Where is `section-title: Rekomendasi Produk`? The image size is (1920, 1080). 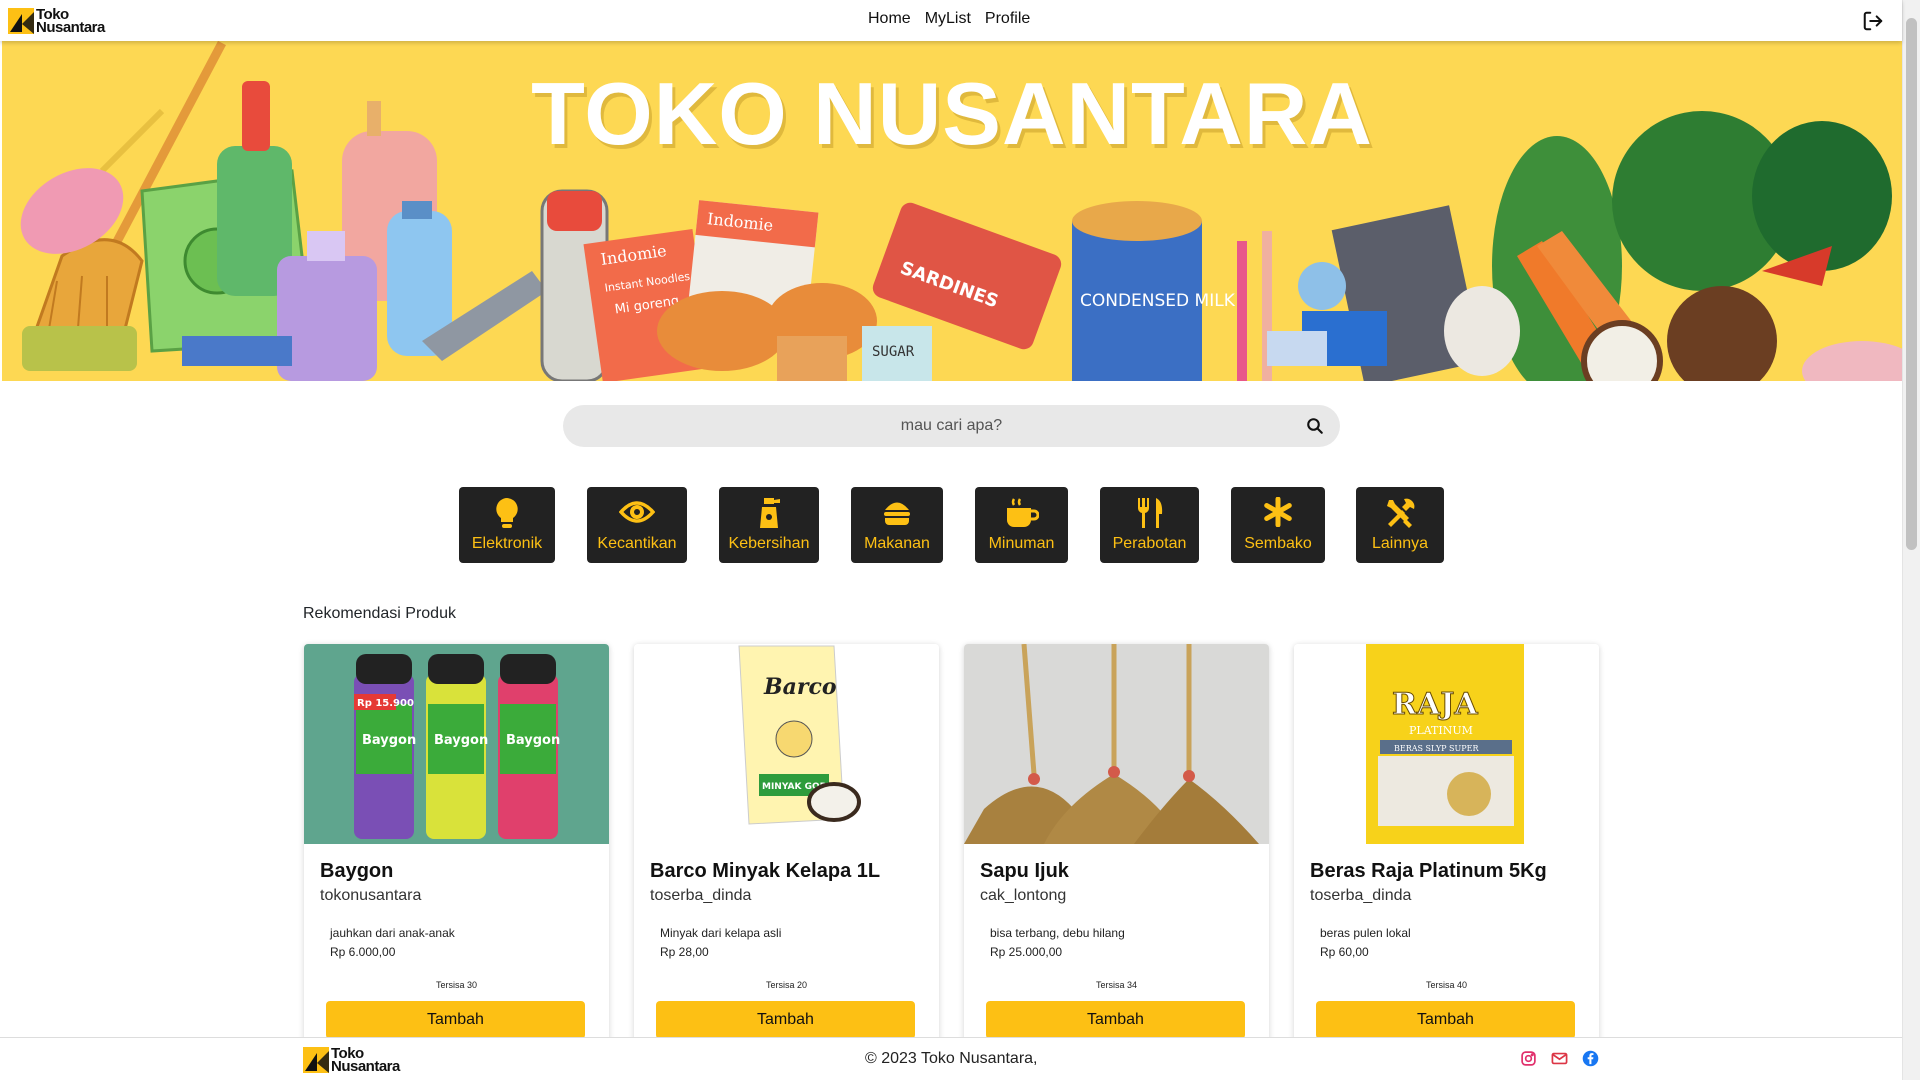
section-title: Rekomendasi Produk is located at coordinates (379, 613).